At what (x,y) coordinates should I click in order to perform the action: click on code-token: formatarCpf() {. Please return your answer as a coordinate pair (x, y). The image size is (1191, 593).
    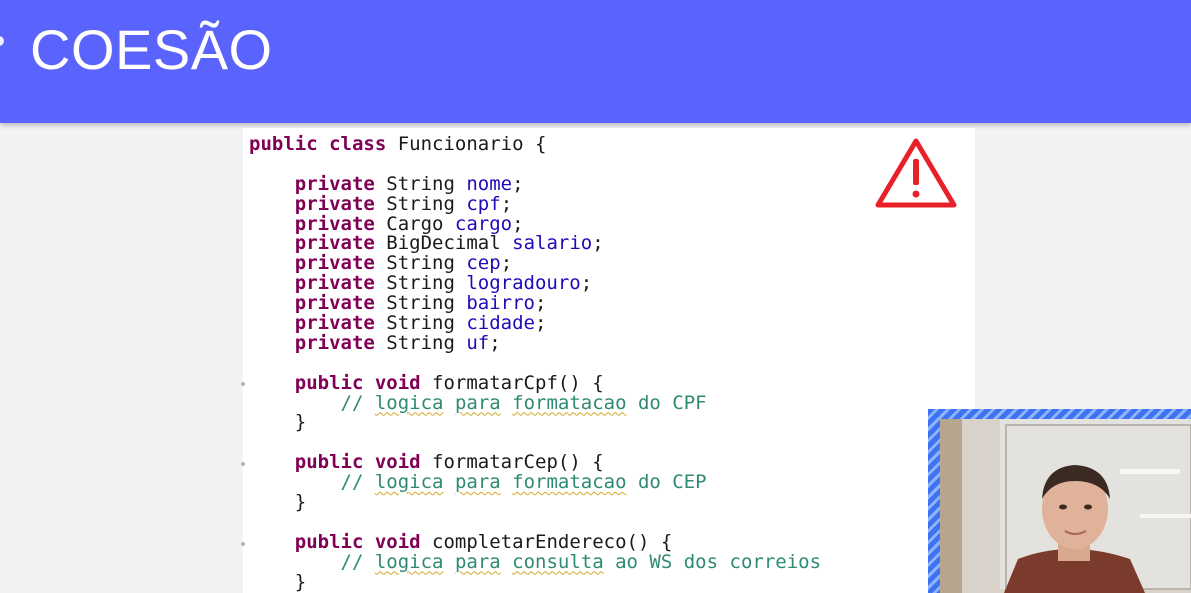
    Looking at the image, I should click on (512, 382).